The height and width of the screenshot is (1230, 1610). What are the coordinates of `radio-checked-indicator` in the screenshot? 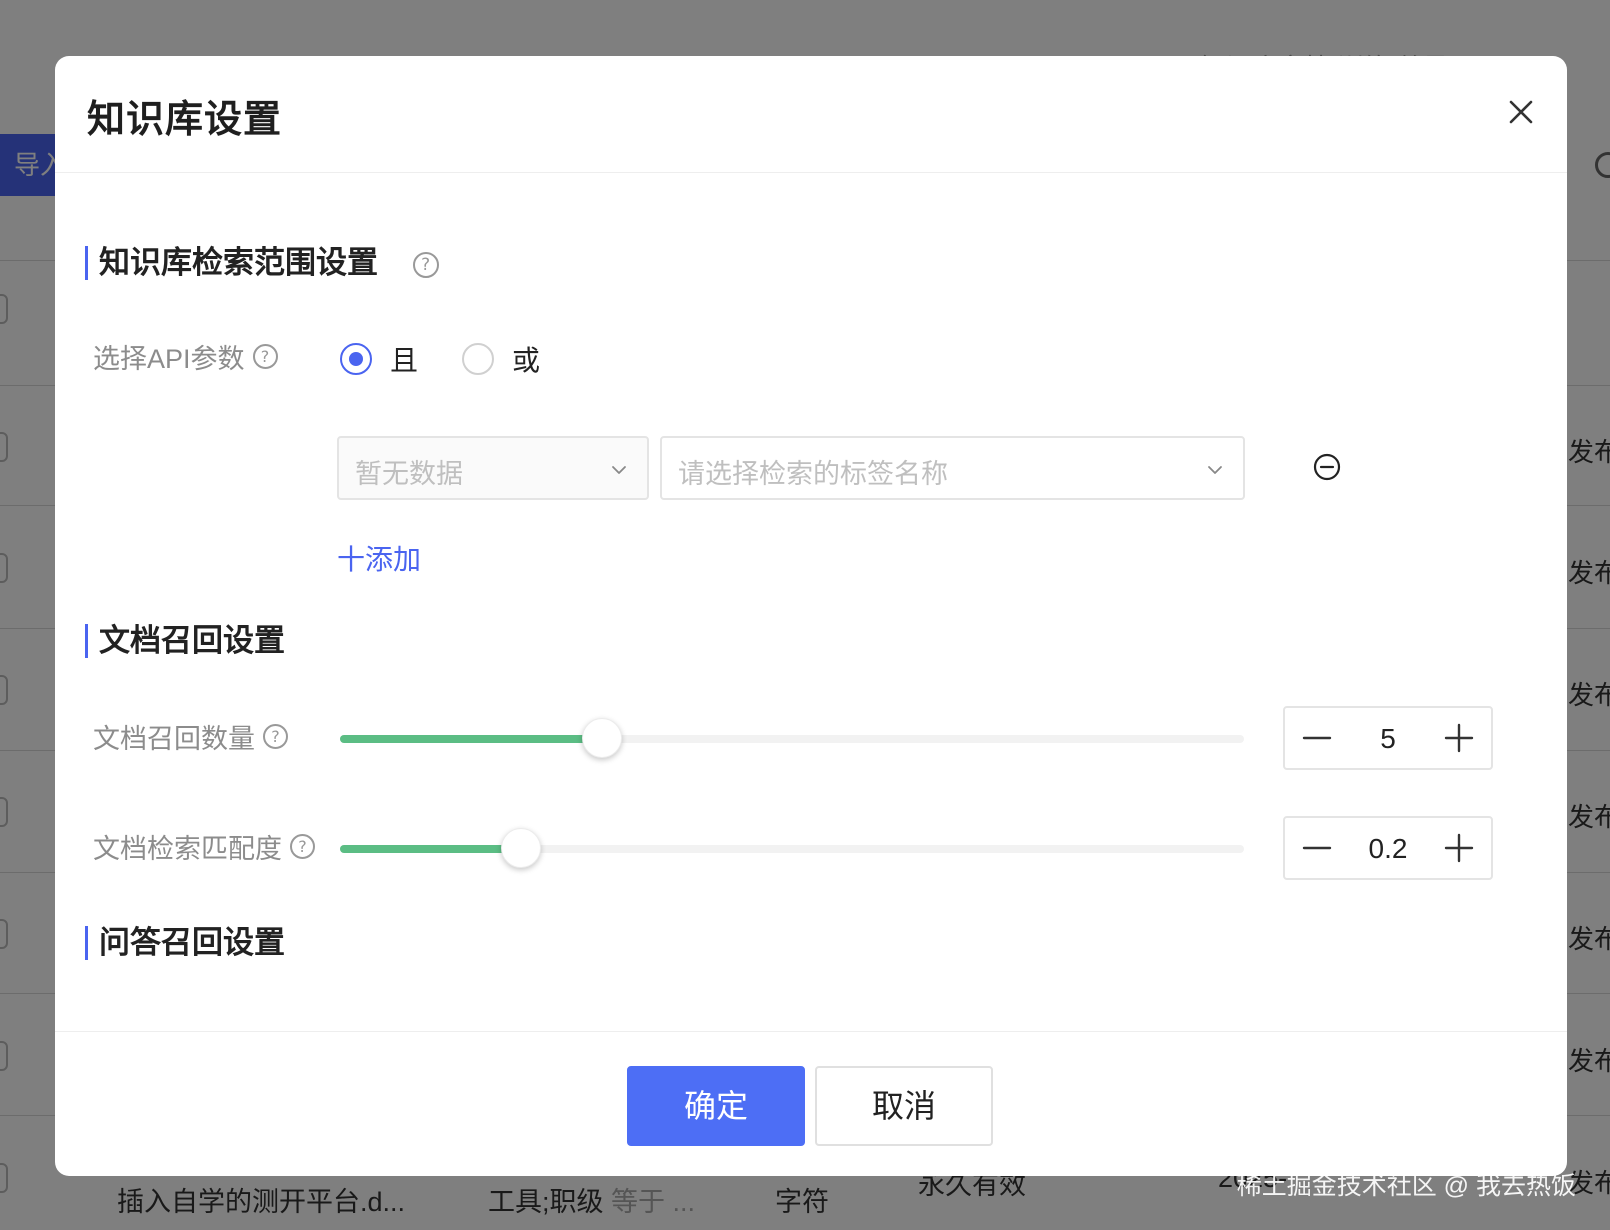 It's located at (356, 359).